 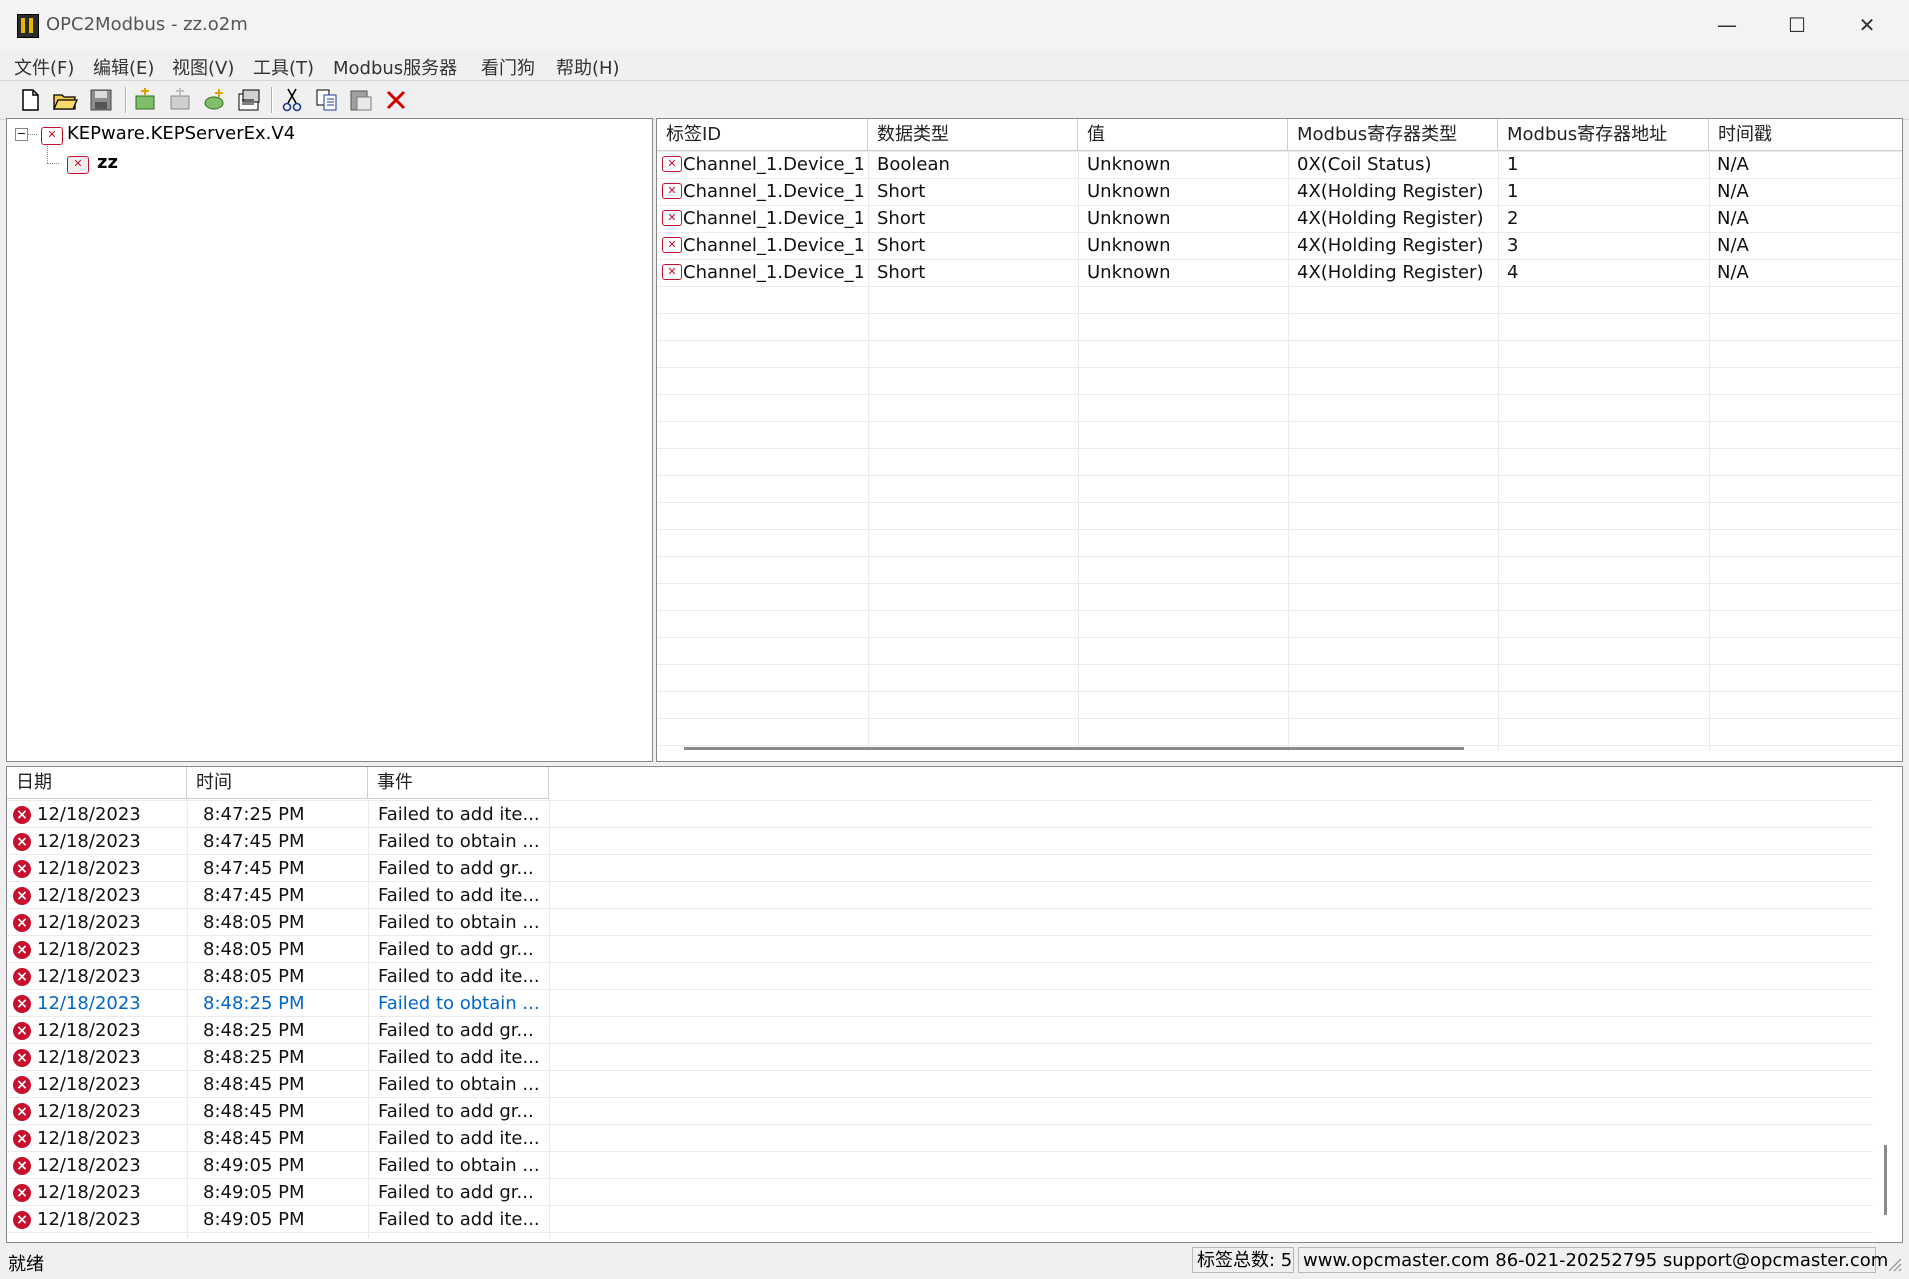 What do you see at coordinates (1893, 1263) in the screenshot?
I see `resize-grip-icon` at bounding box center [1893, 1263].